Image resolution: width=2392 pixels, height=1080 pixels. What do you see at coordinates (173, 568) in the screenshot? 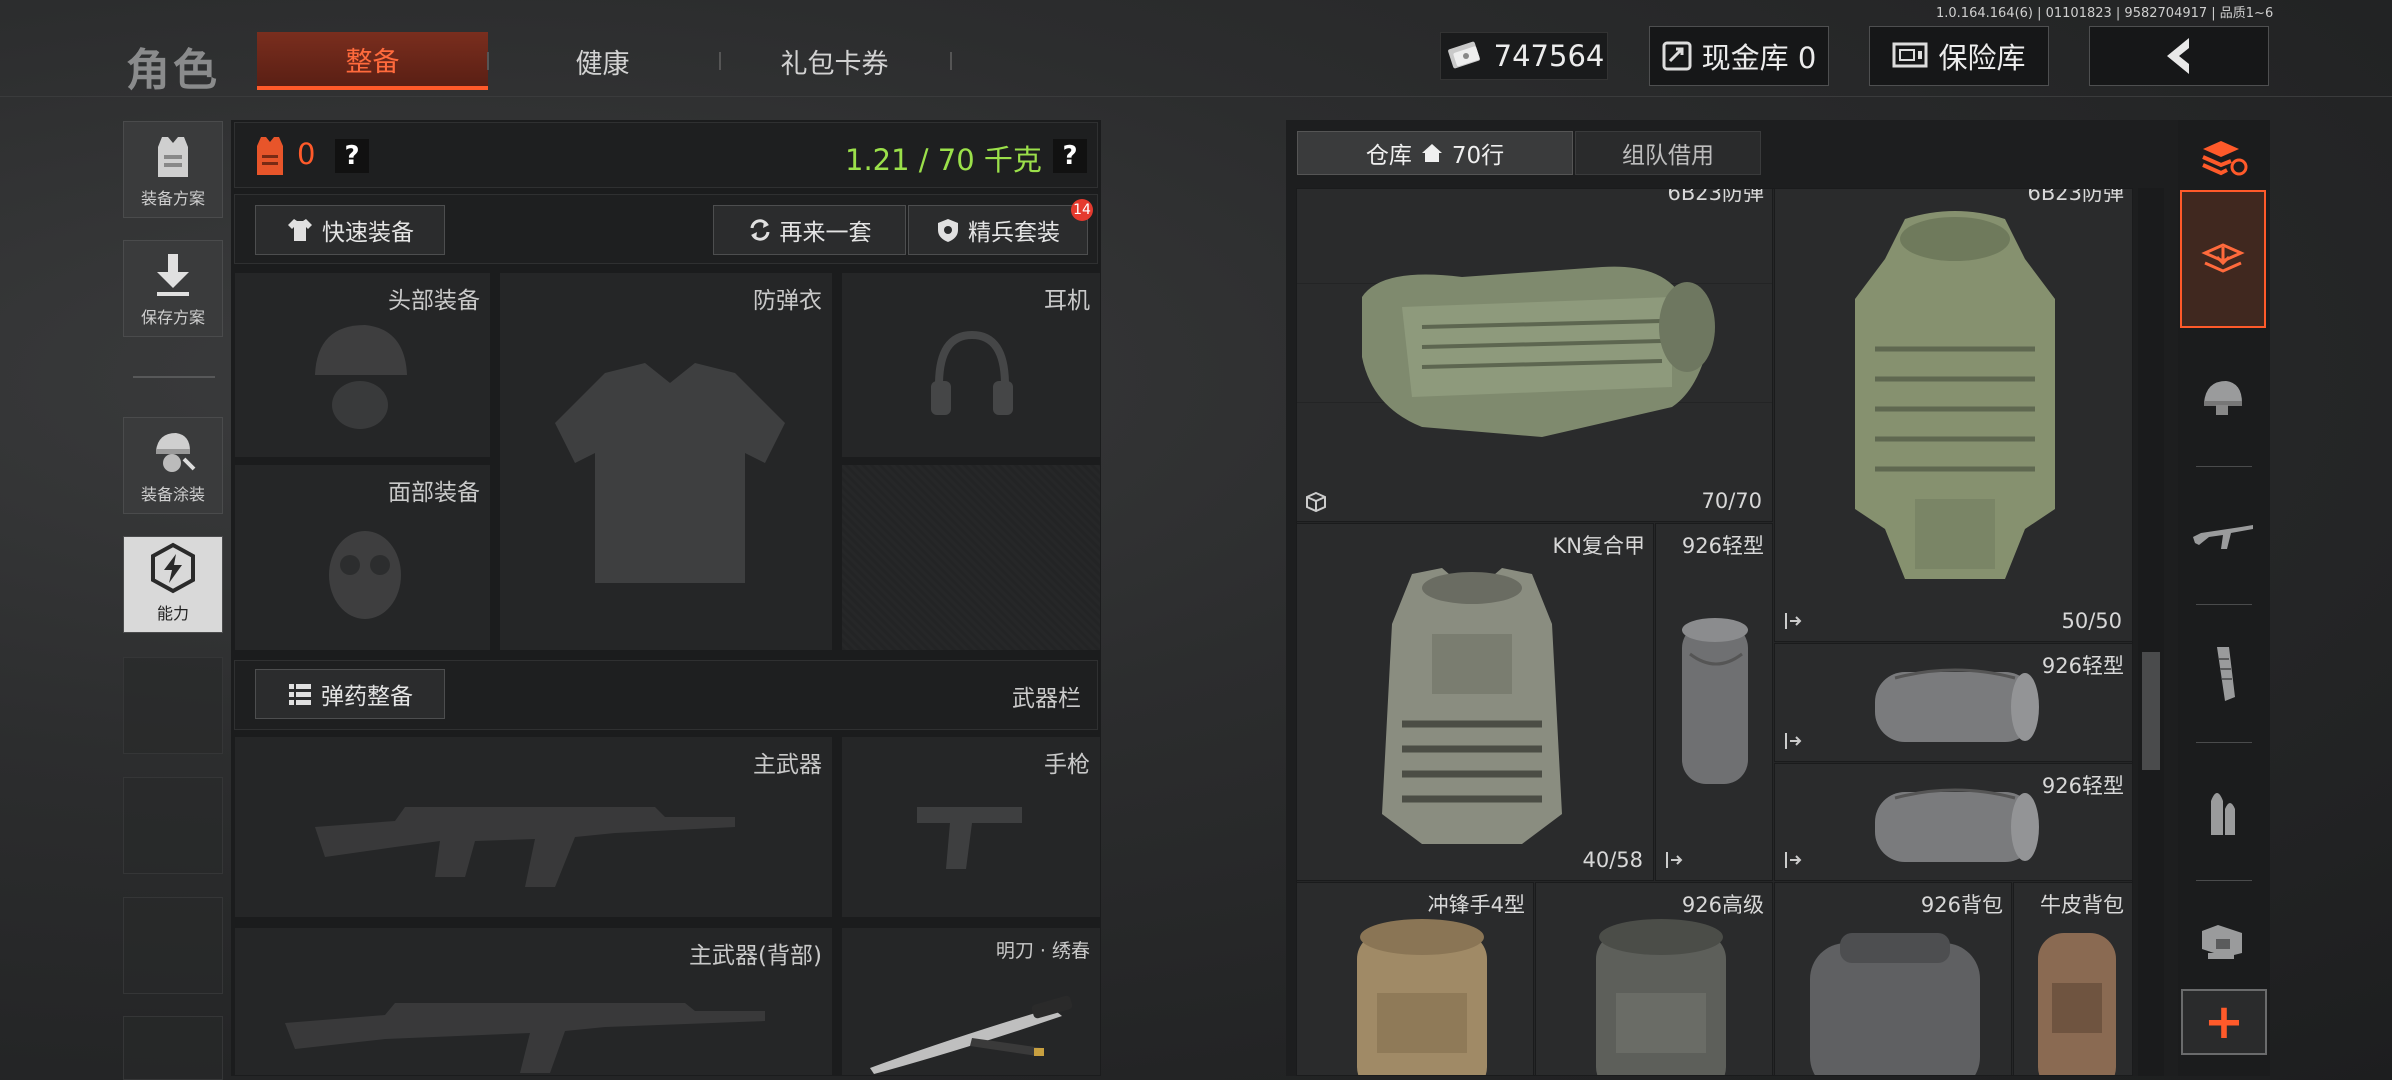
I see `lightning-hex-icon` at bounding box center [173, 568].